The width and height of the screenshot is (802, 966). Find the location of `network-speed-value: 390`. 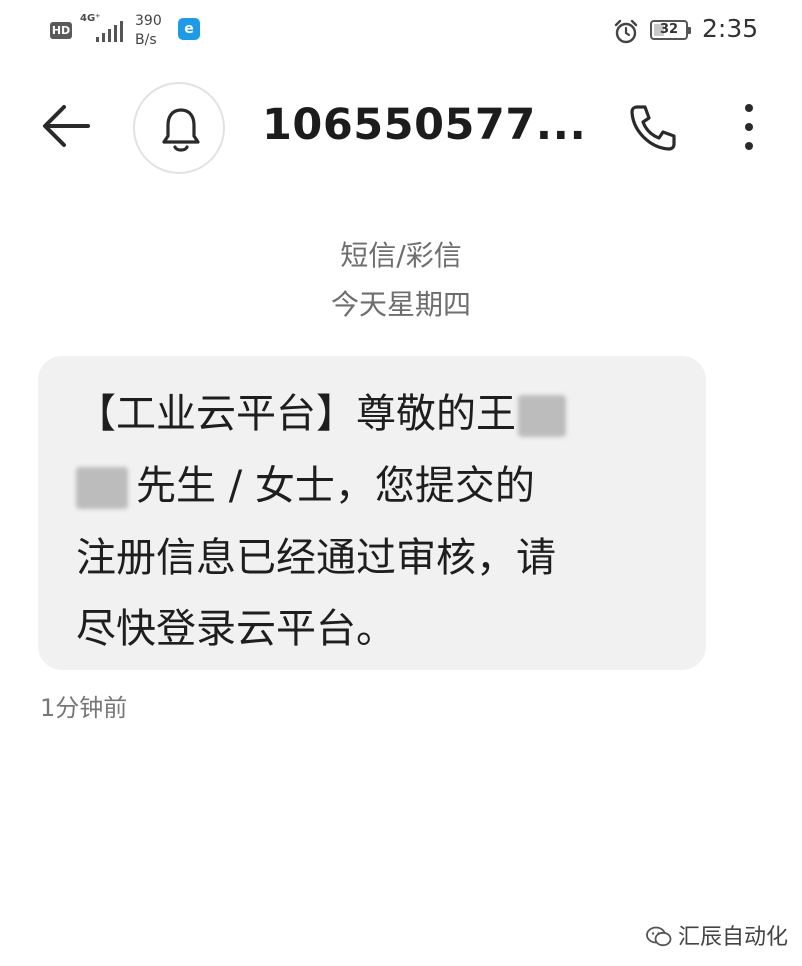

network-speed-value: 390 is located at coordinates (148, 21).